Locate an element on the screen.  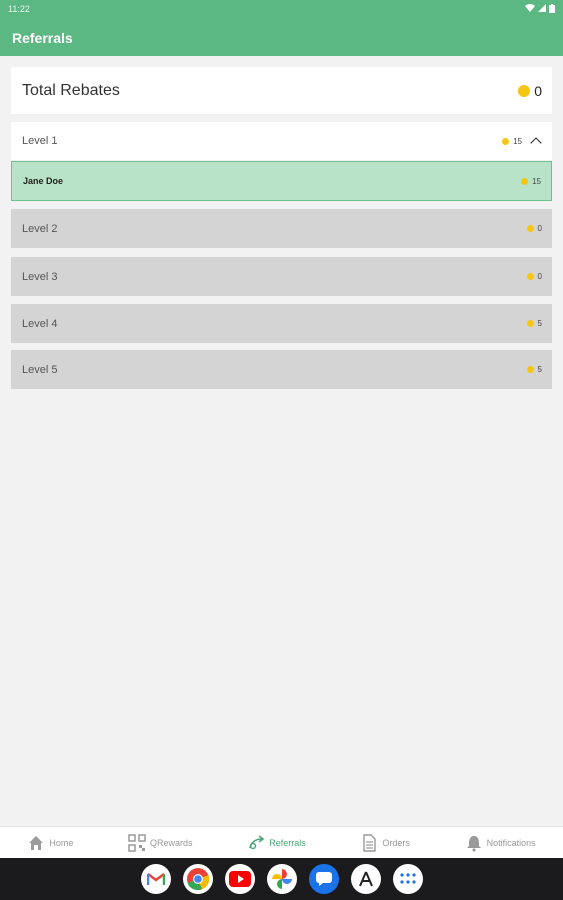
app-bar: 11:22 Referrals is located at coordinates (281, 28).